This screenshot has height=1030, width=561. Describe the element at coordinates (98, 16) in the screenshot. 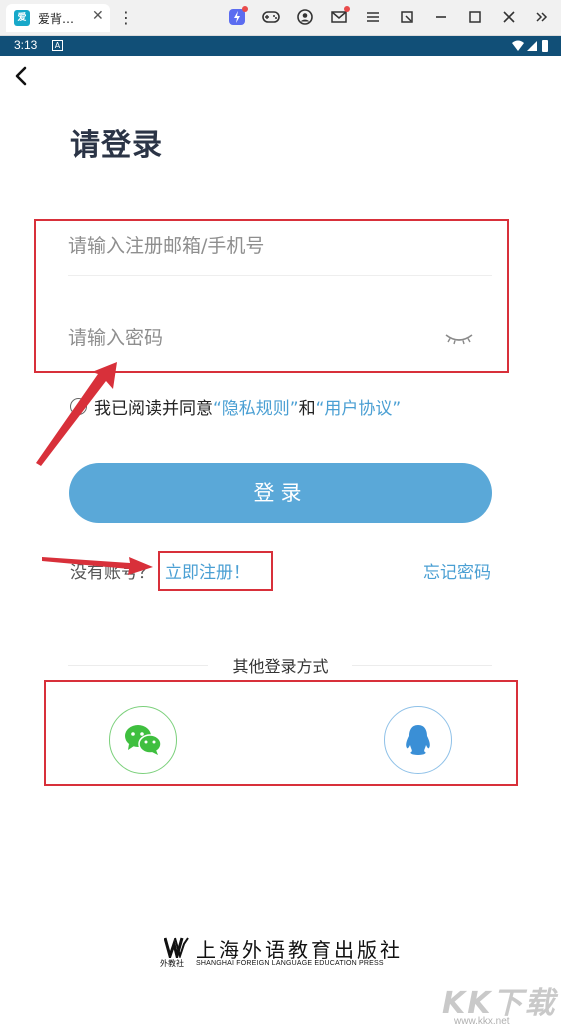

I see `tab-close-icon: ✕` at that location.